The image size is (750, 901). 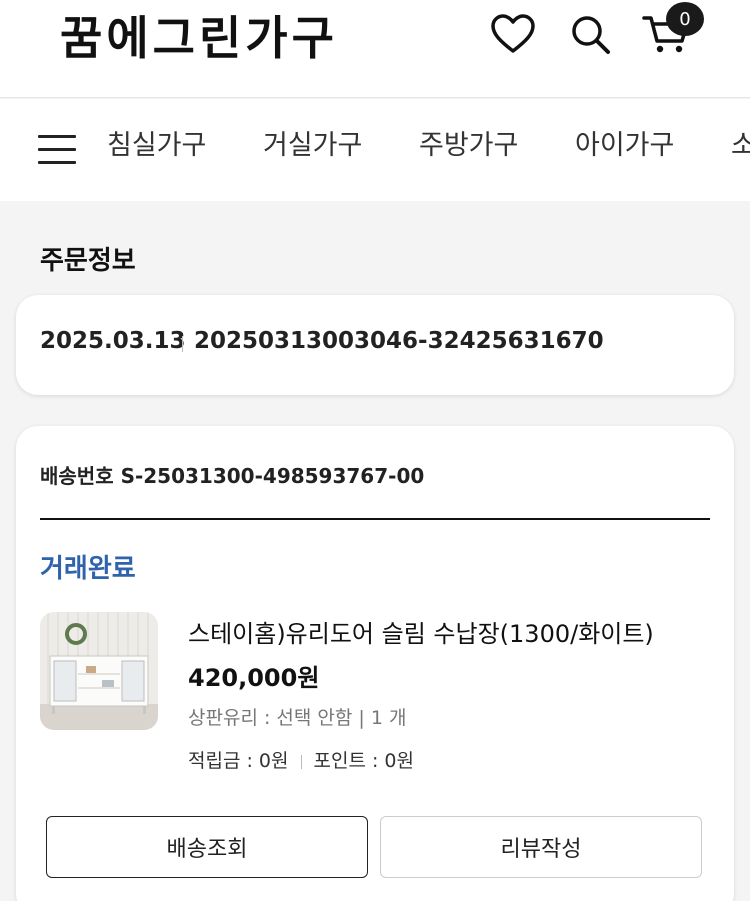 I want to click on order-info-title: 주문정보, so click(x=88, y=261).